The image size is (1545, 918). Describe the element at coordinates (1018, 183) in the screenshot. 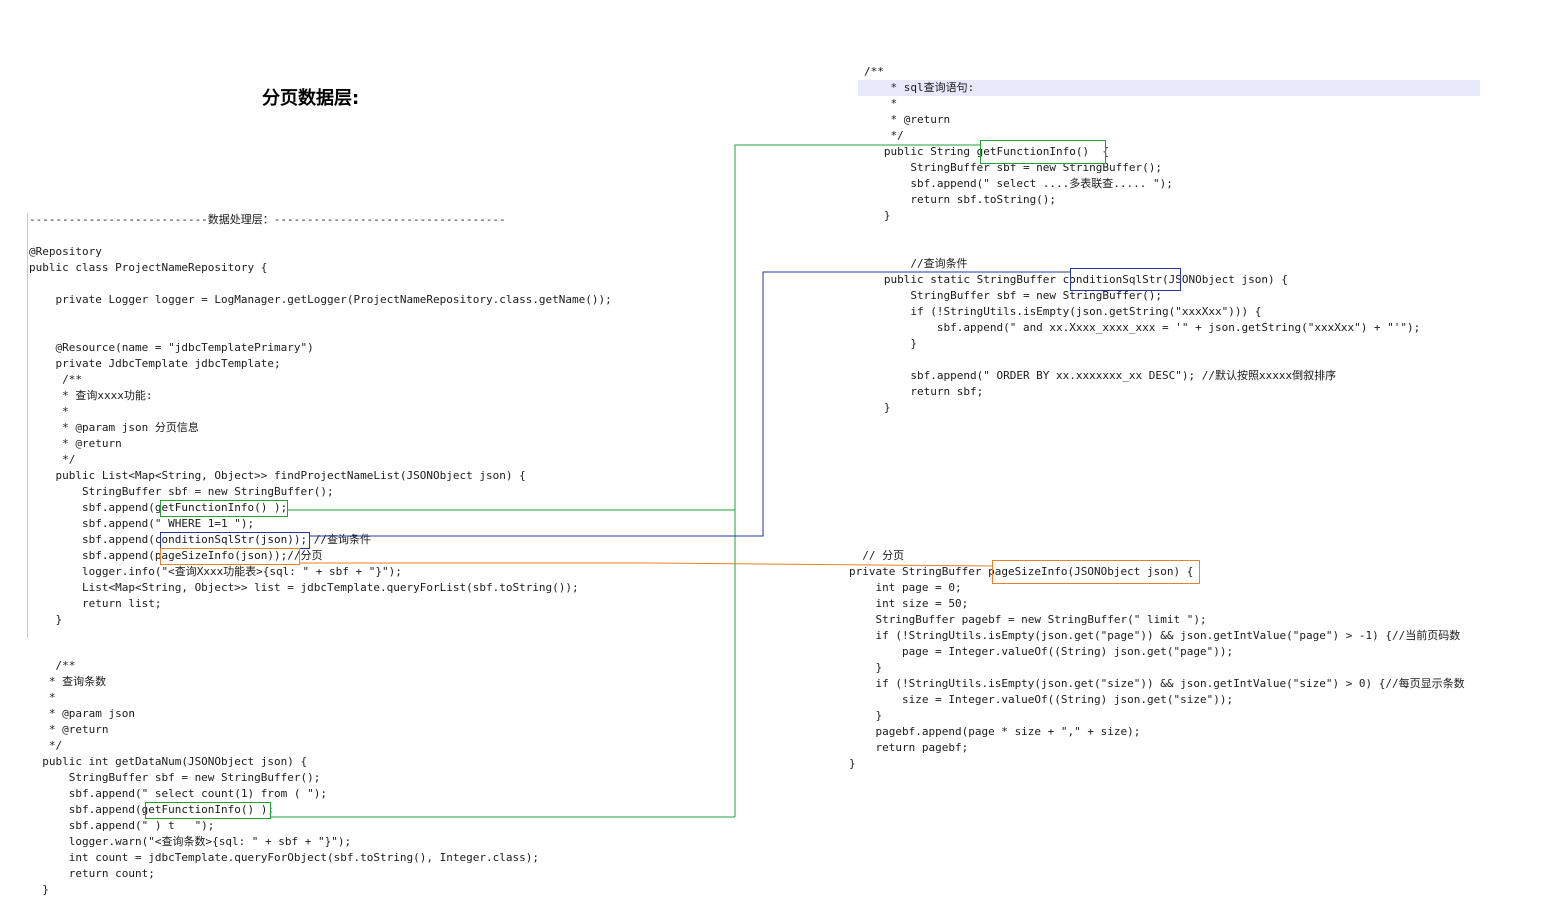

I see `code-line: sbf.append(" select ....多表联查..... ");` at that location.